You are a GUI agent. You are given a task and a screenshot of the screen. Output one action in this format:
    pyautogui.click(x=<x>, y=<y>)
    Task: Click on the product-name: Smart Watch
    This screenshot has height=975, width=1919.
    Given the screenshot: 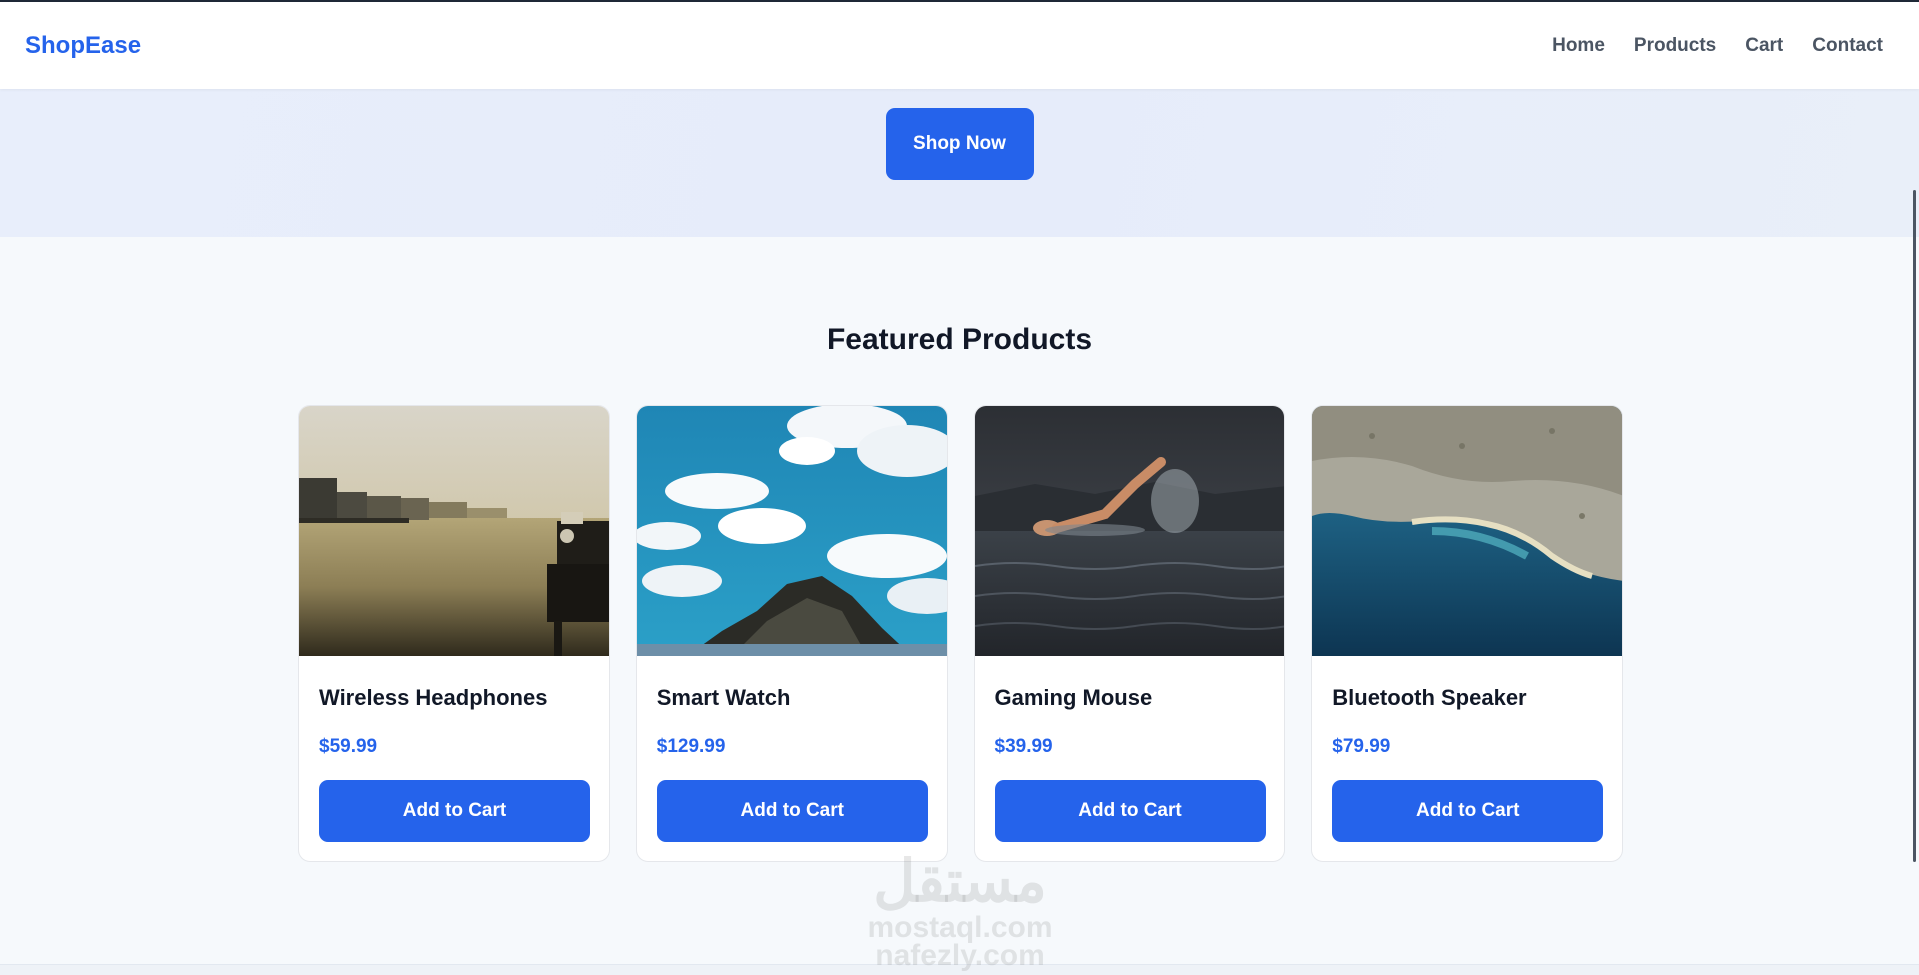 What is the action you would take?
    pyautogui.click(x=723, y=697)
    